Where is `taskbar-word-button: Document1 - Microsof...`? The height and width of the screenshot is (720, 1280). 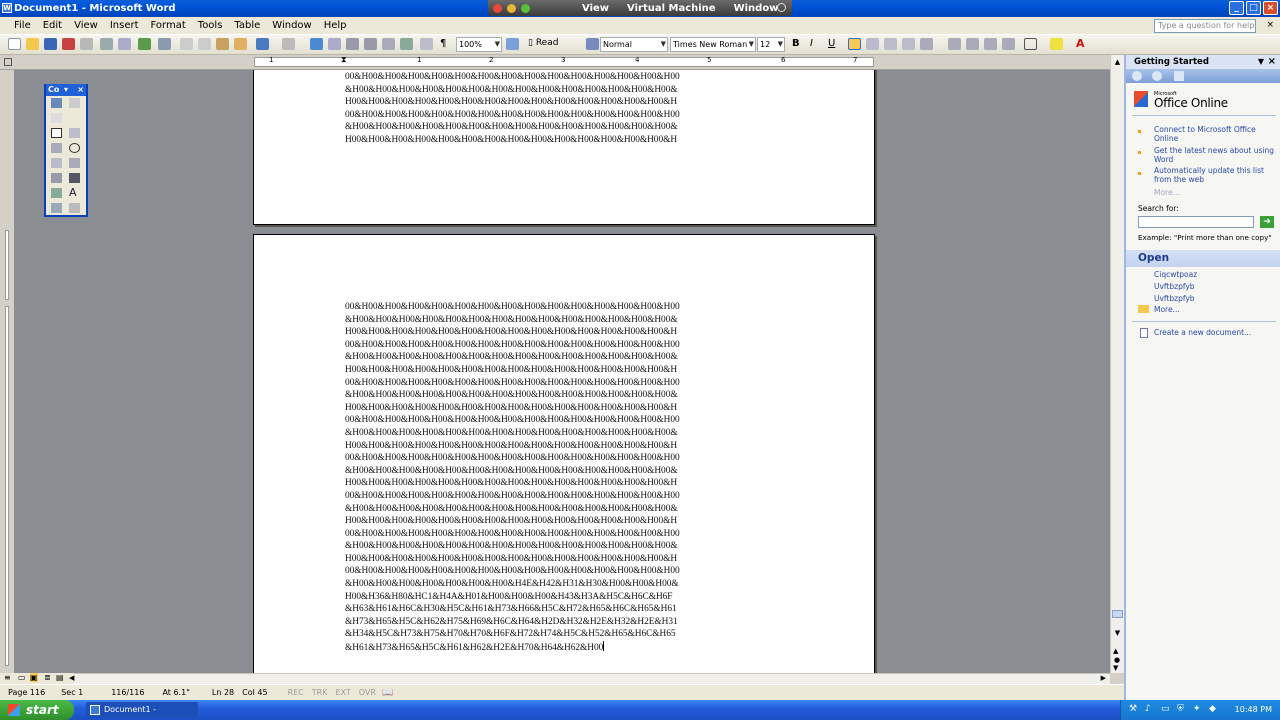
taskbar-word-button: Document1 - Microsof... is located at coordinates (142, 710).